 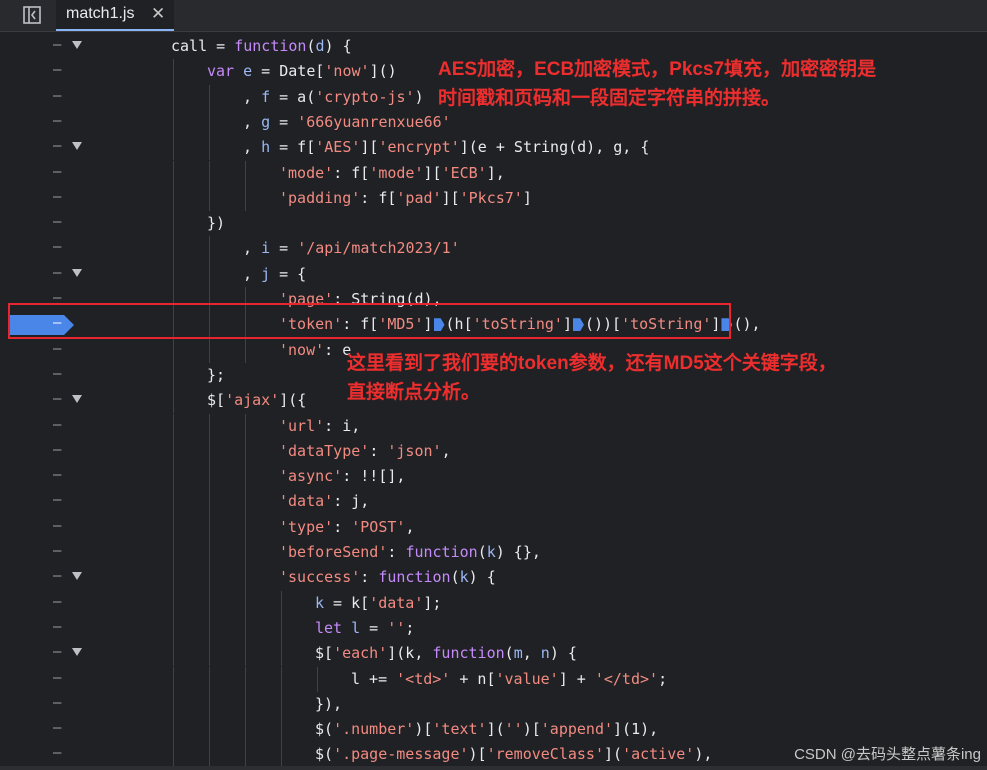 I want to click on code-text: 'beforeSend': function(k) {},, so click(x=410, y=552).